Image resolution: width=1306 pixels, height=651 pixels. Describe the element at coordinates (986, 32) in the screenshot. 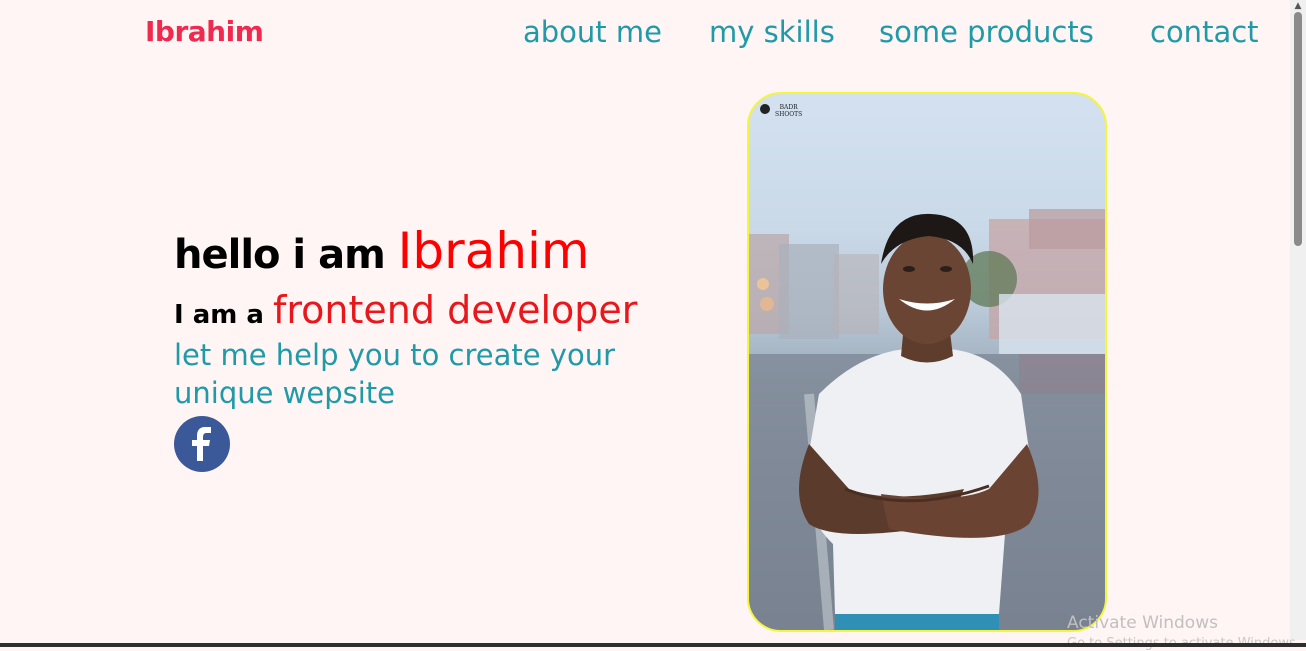

I see `nav-some-products: some products` at that location.